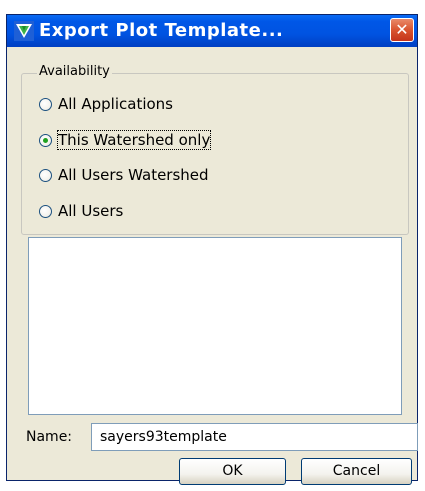 The image size is (425, 491). I want to click on radio-all-users: All Users, so click(81, 211).